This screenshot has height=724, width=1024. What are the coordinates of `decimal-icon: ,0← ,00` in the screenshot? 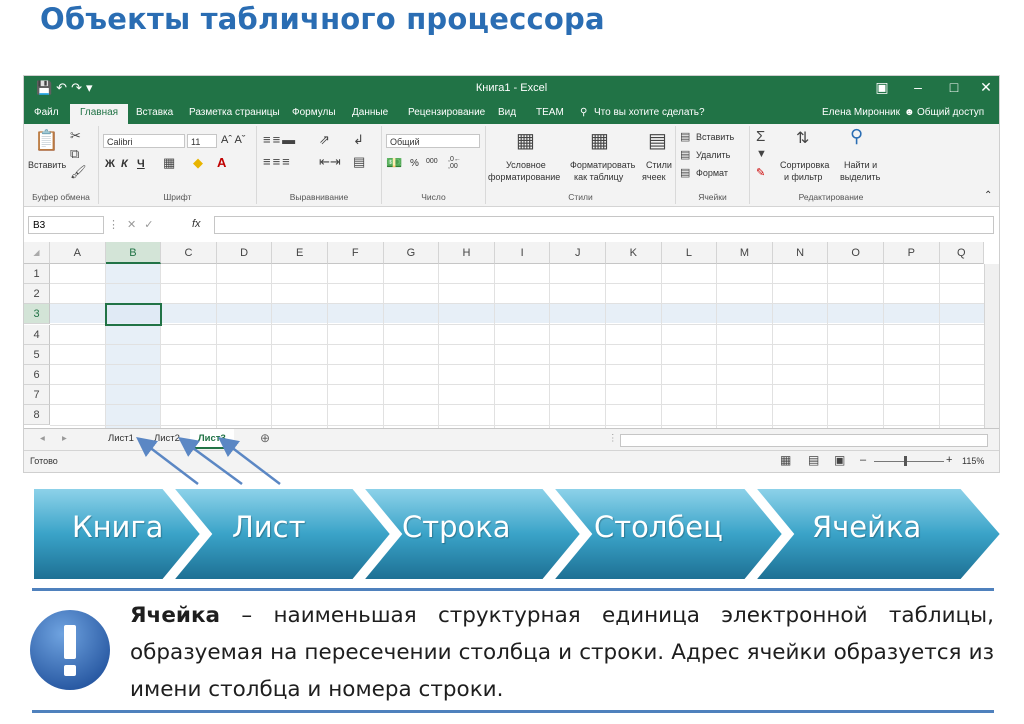 It's located at (454, 163).